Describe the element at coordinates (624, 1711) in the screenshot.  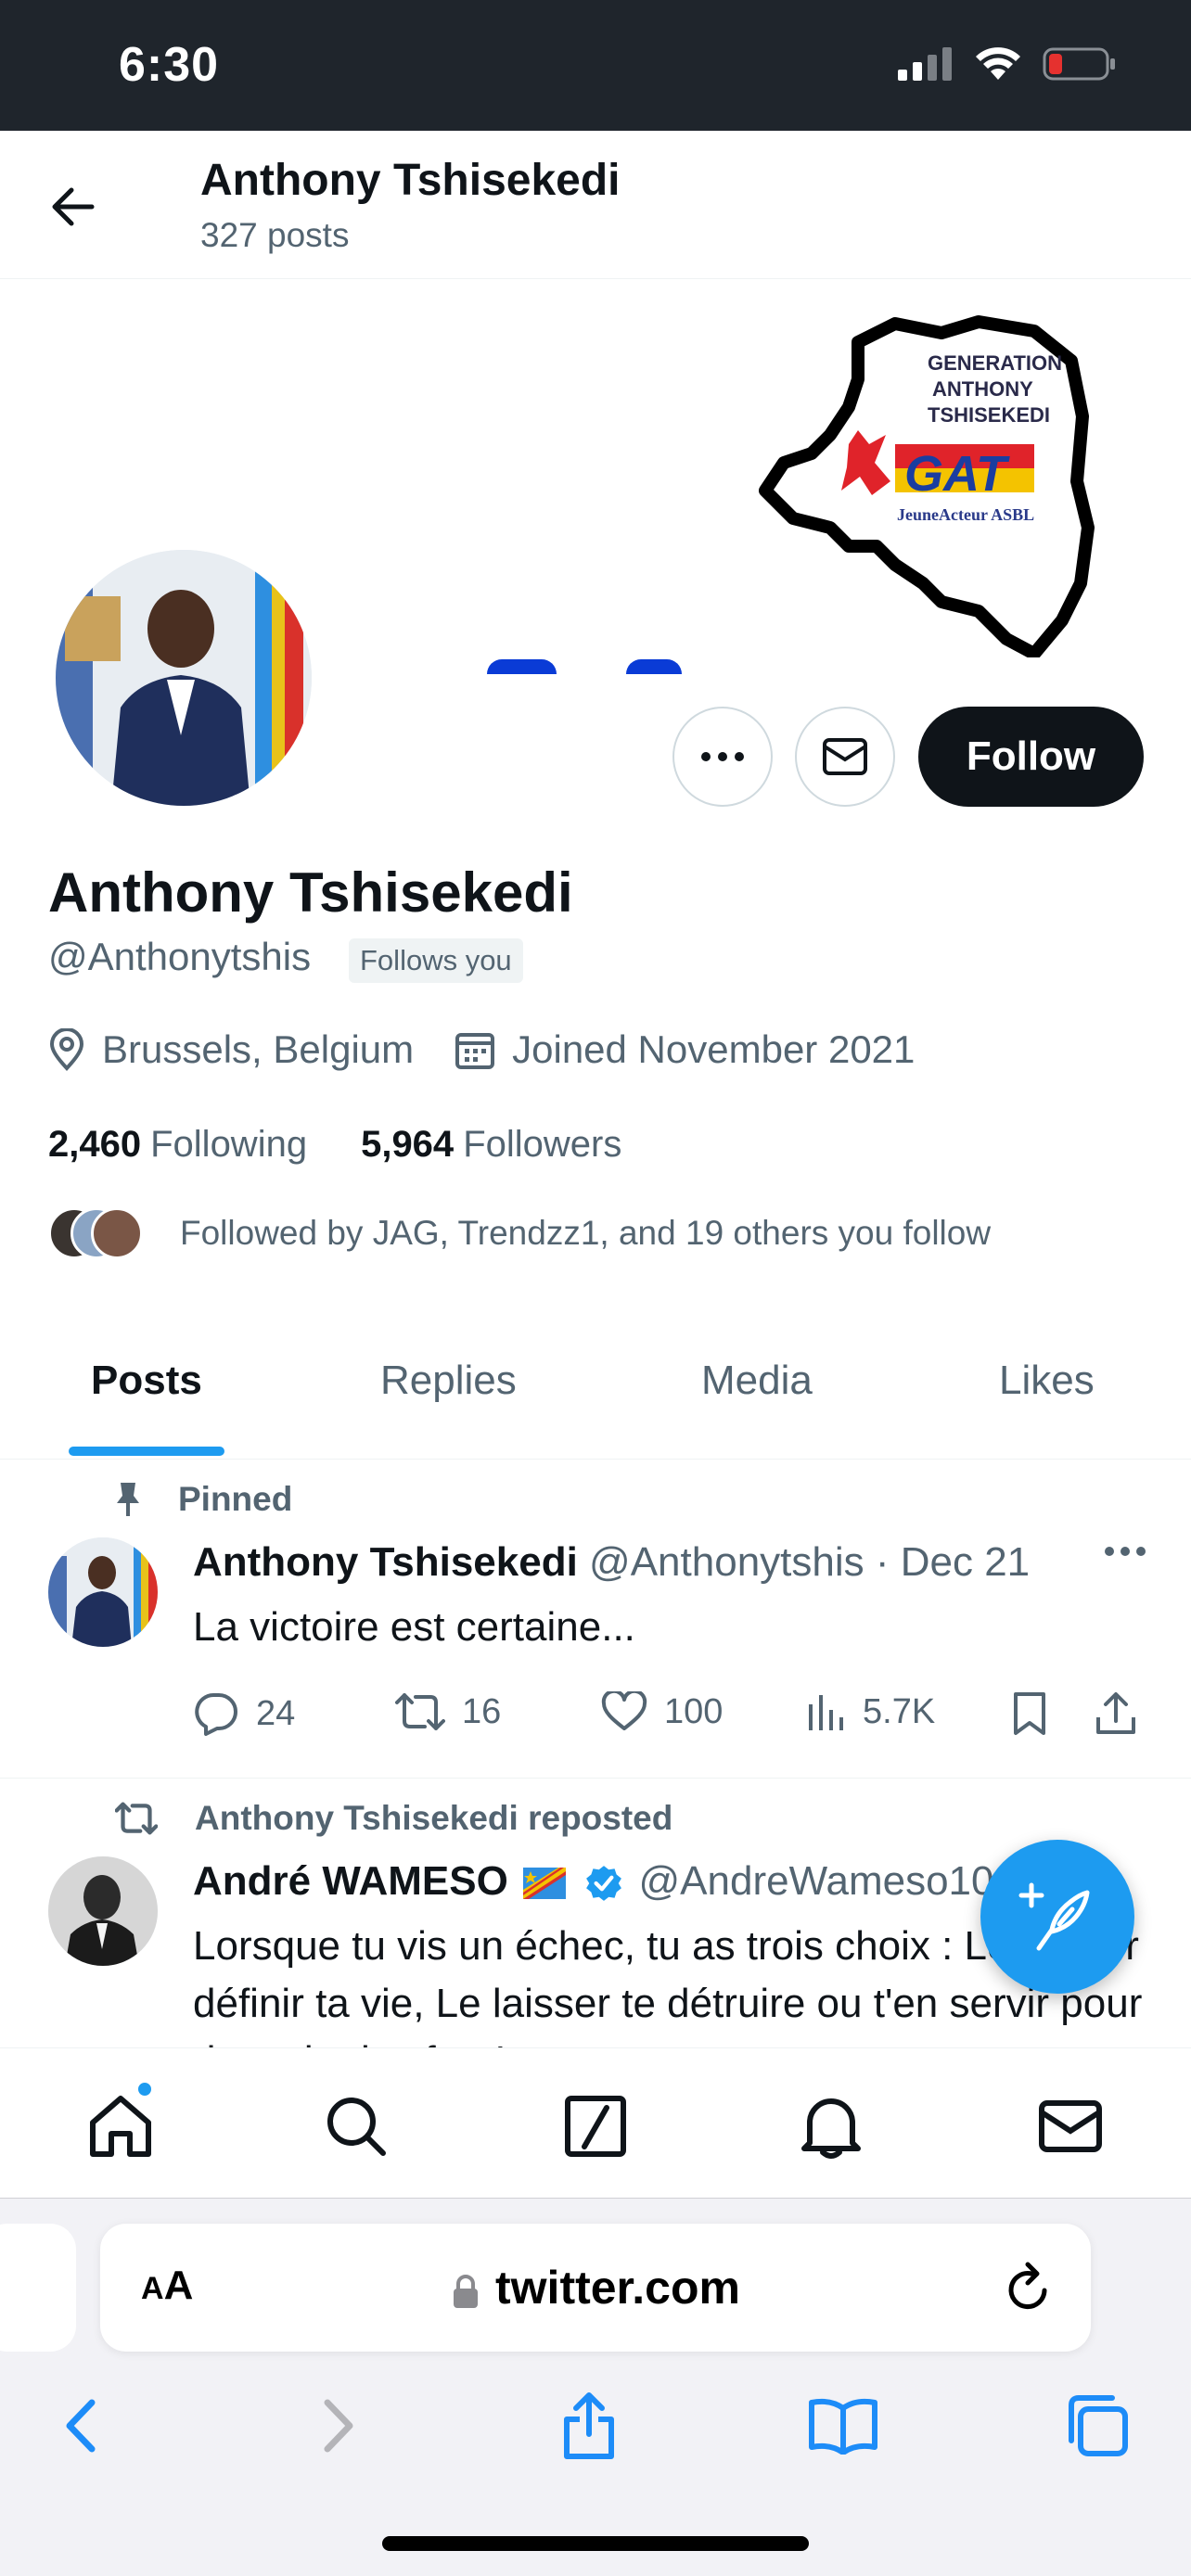
I see `heart-icon` at that location.